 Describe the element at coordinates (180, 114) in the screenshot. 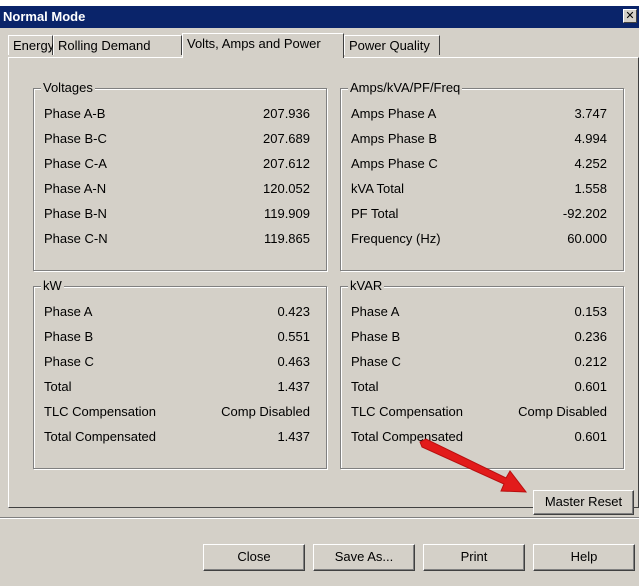

I see `voltage-row: Phase A-B 207.936` at that location.